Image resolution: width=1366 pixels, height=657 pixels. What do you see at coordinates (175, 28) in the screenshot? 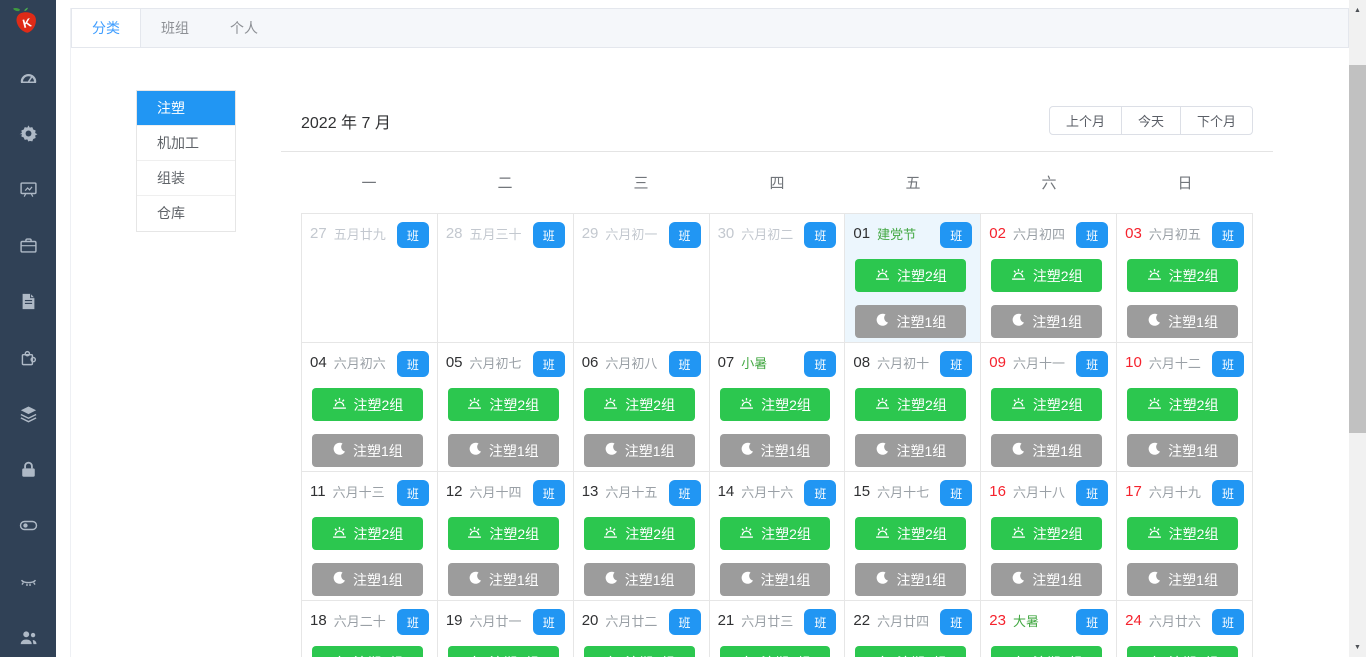
I see `tab-team: 班组` at bounding box center [175, 28].